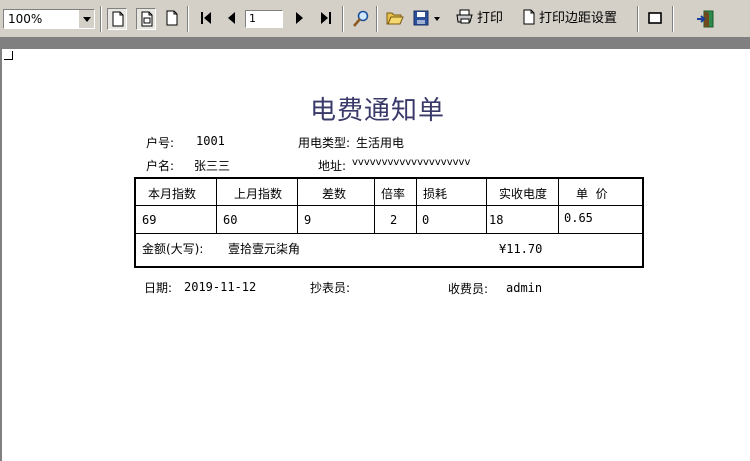  I want to click on next-page-icon, so click(299, 18).